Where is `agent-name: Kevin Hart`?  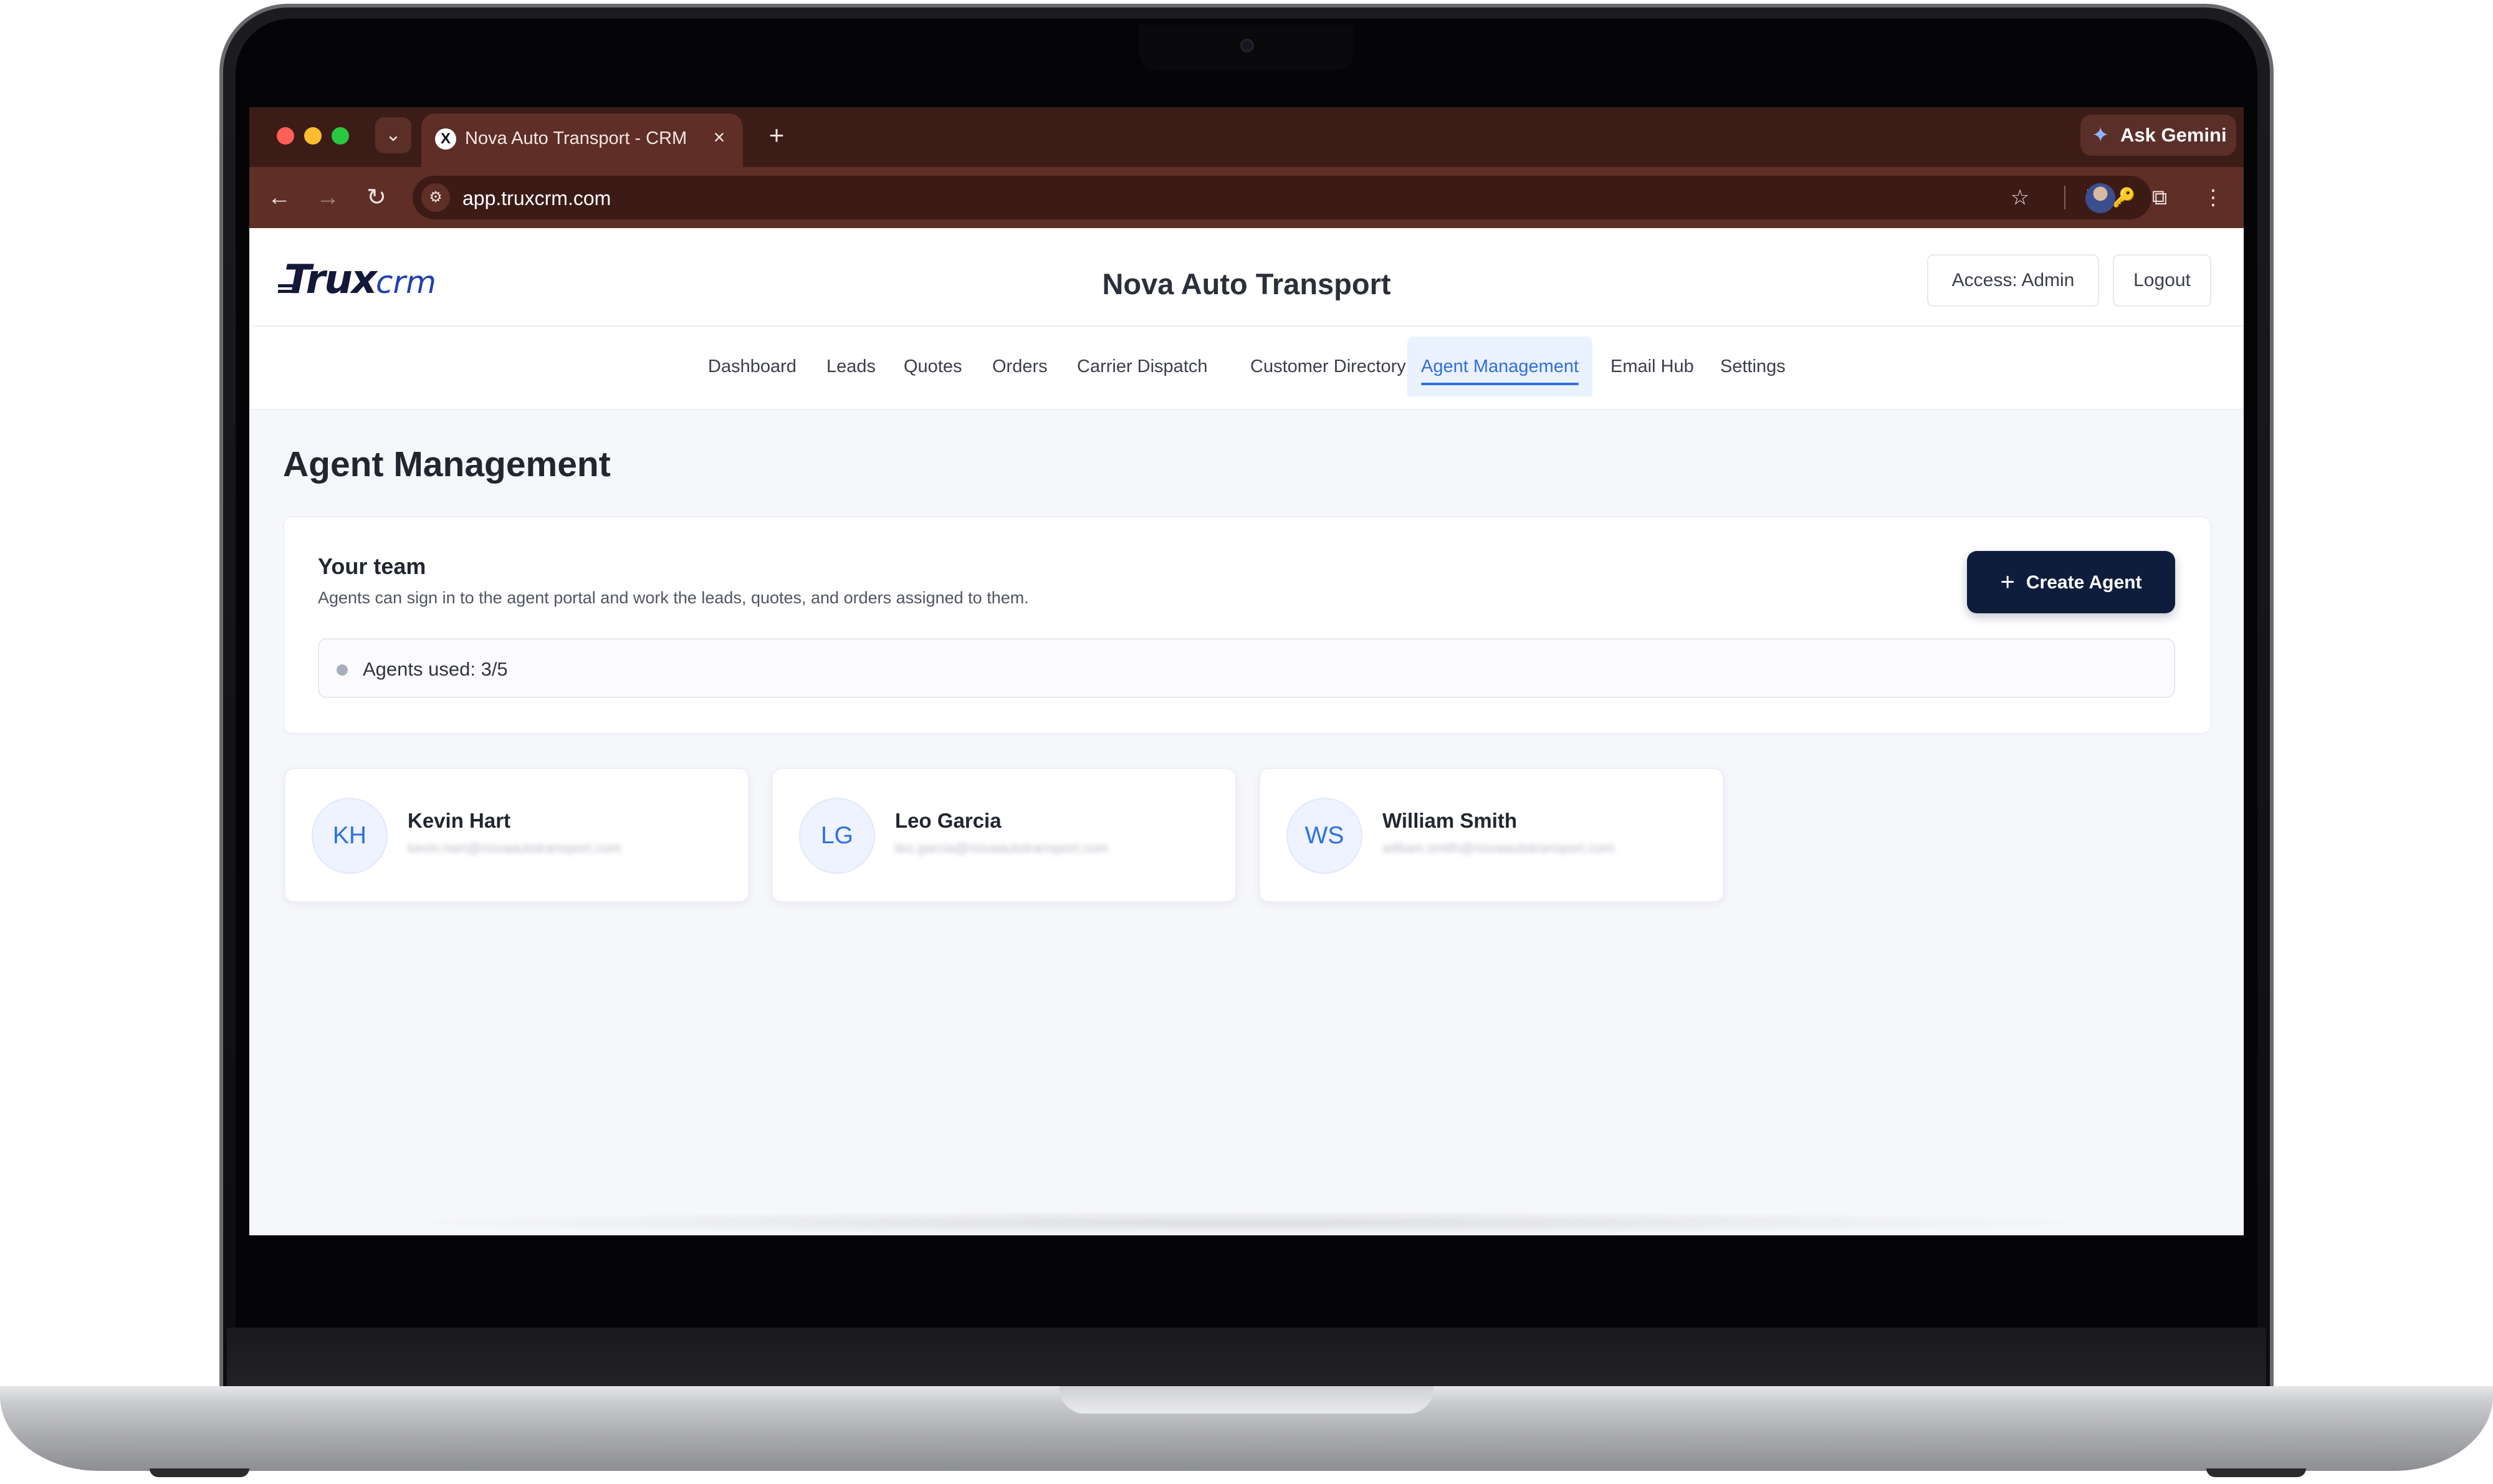
agent-name: Kevin Hart is located at coordinates (459, 820).